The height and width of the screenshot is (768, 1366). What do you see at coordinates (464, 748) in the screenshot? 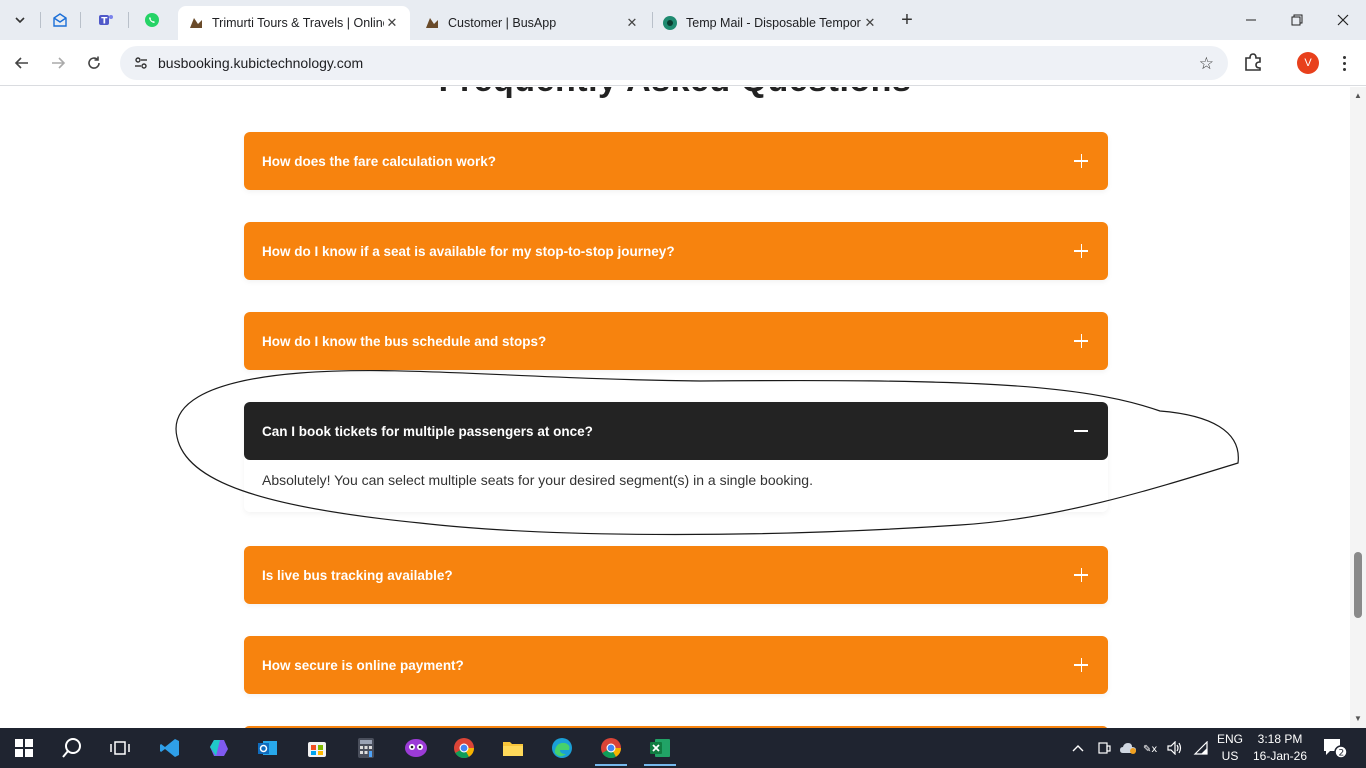
I see `chrome-icon` at bounding box center [464, 748].